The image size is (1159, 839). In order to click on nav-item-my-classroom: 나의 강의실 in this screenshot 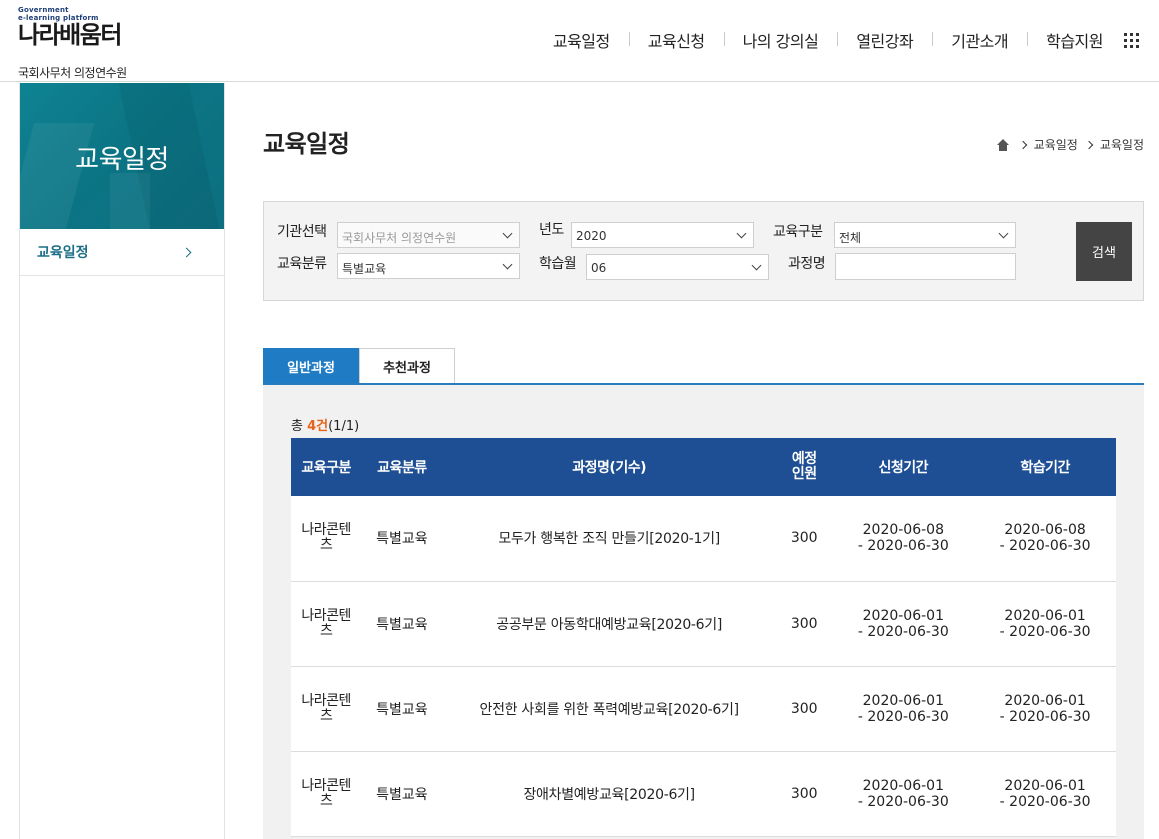, I will do `click(780, 40)`.